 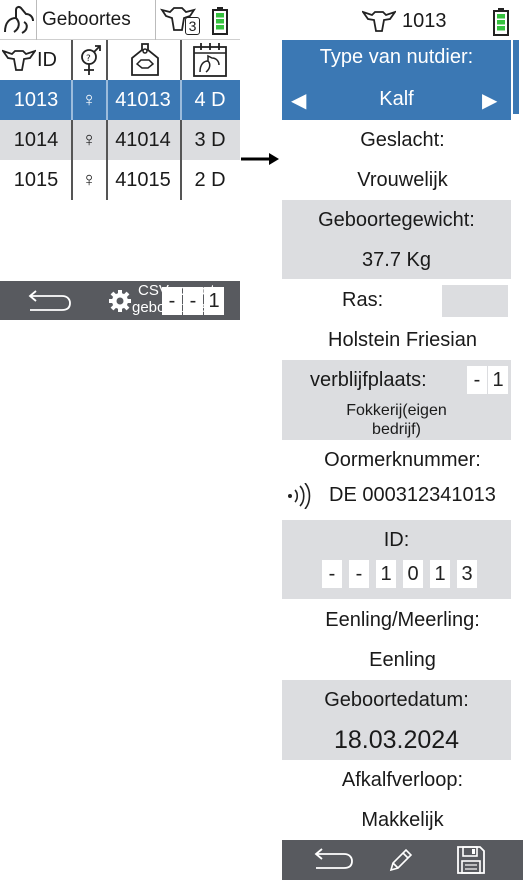 I want to click on animal-id: 1013, so click(x=424, y=21).